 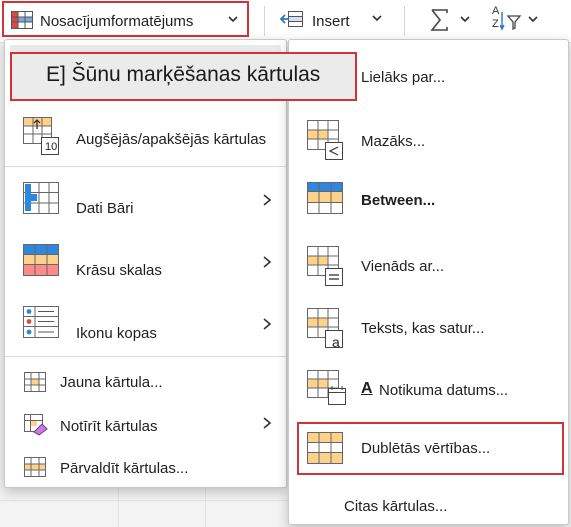 I want to click on clear-rules-eraser-icon, so click(x=36, y=427).